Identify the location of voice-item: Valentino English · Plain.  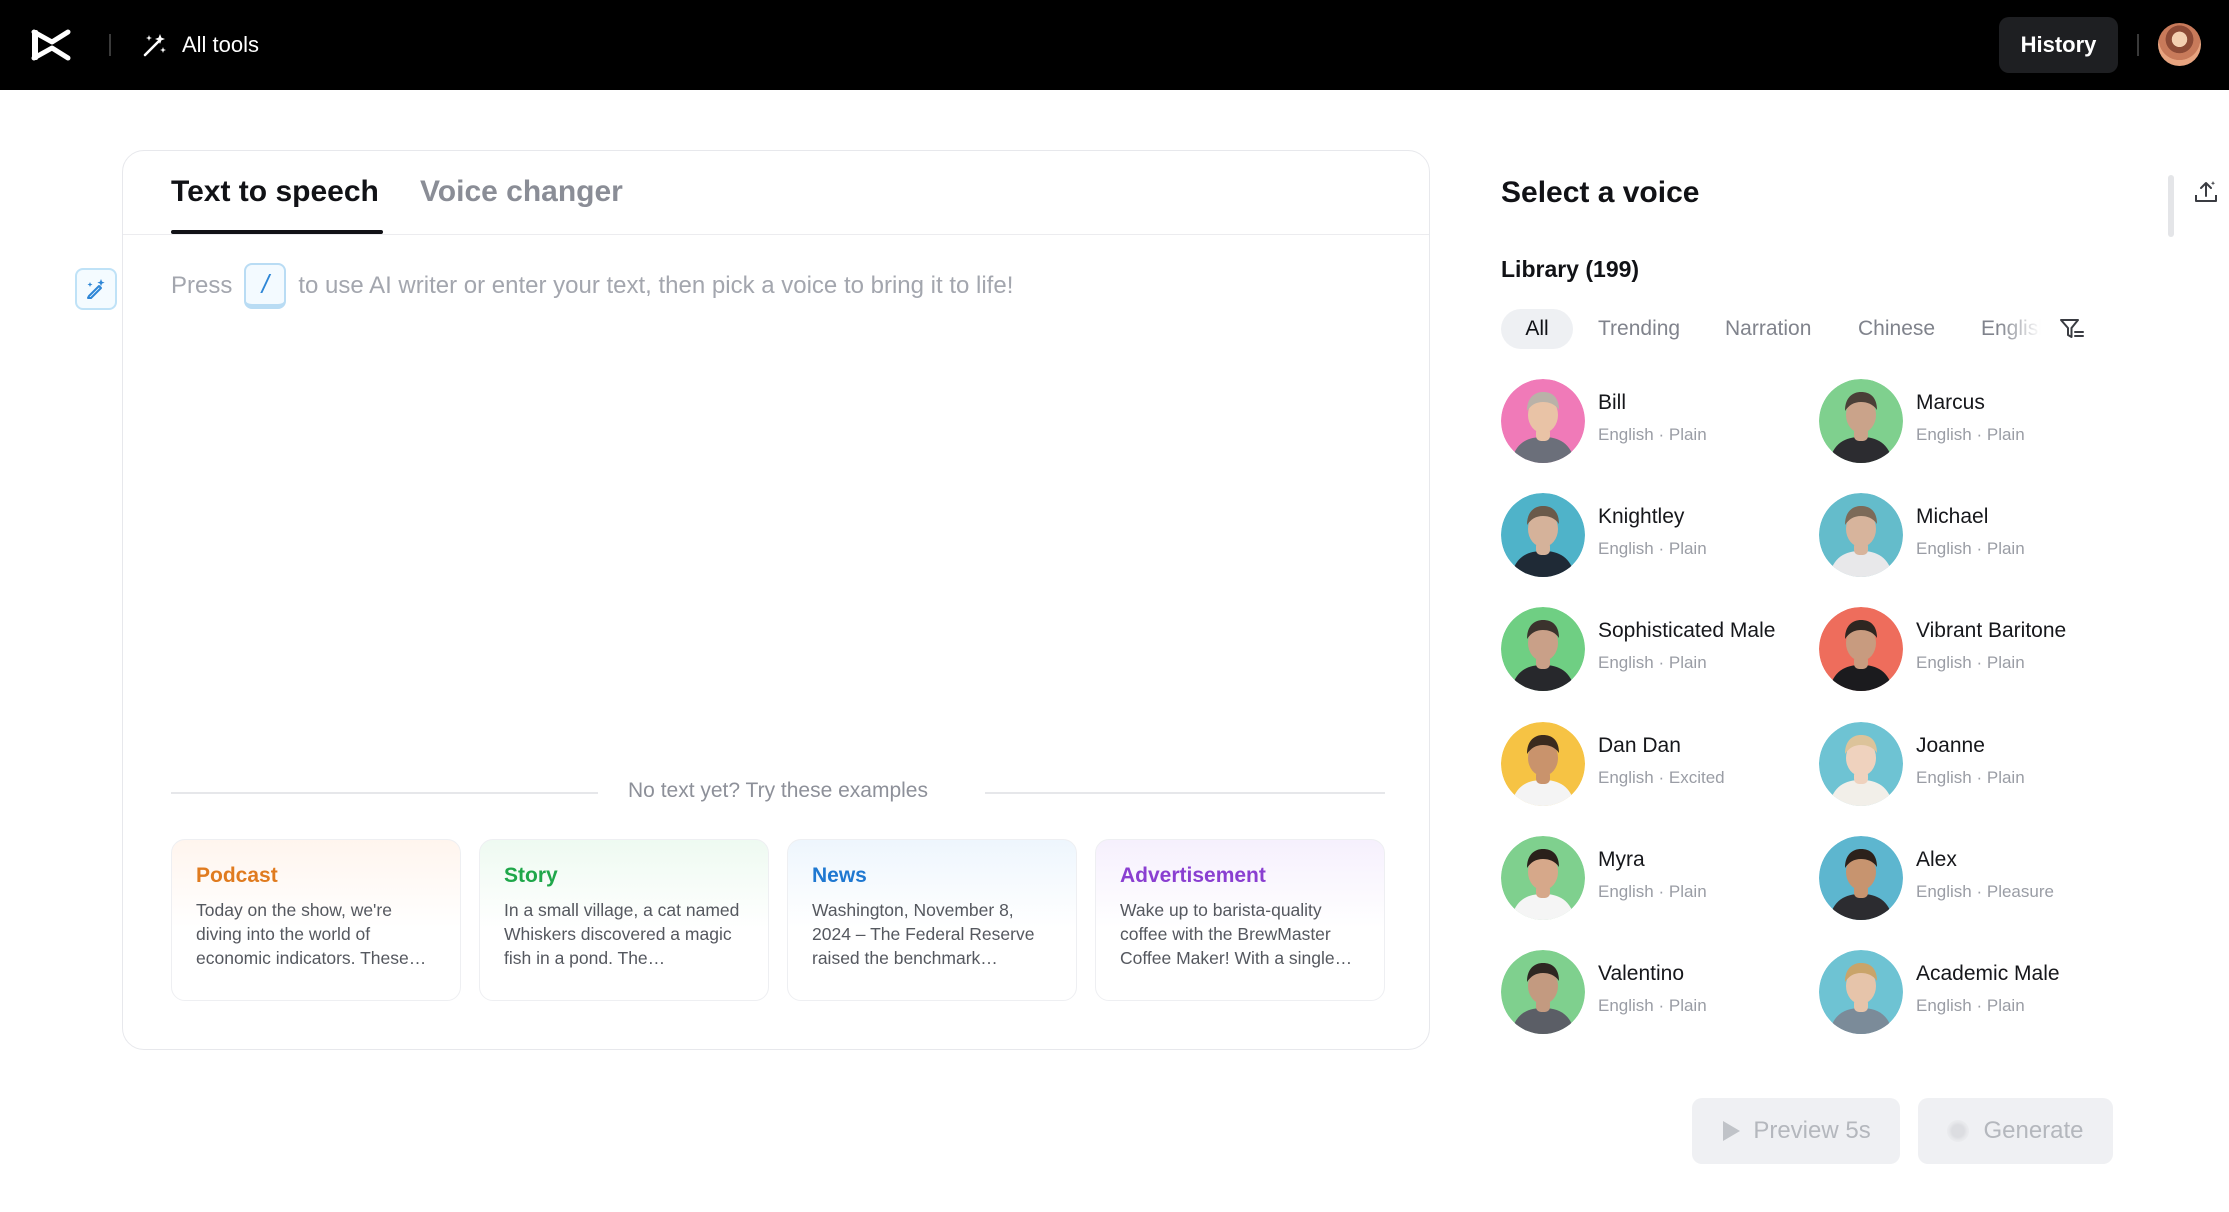
(1656, 993).